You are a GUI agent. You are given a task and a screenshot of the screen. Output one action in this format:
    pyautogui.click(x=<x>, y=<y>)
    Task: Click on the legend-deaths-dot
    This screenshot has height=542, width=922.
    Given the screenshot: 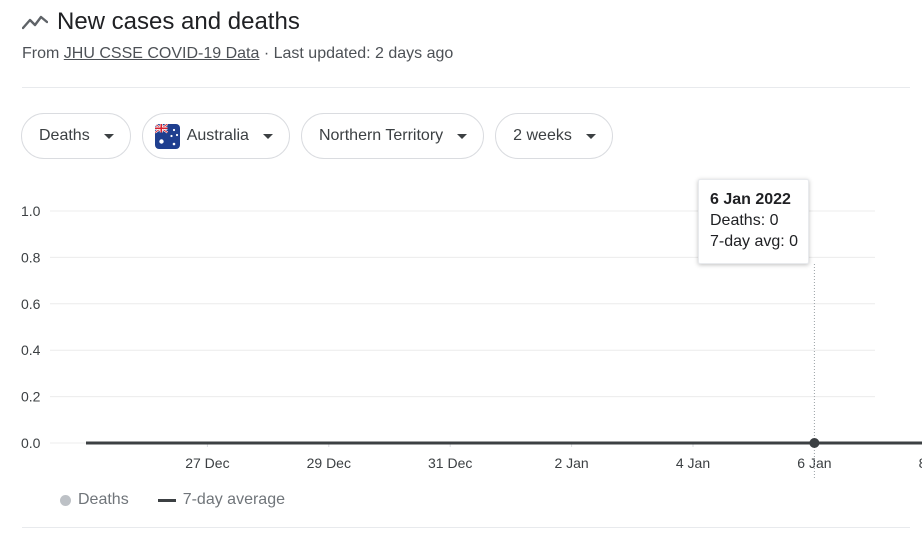 What is the action you would take?
    pyautogui.click(x=65, y=500)
    